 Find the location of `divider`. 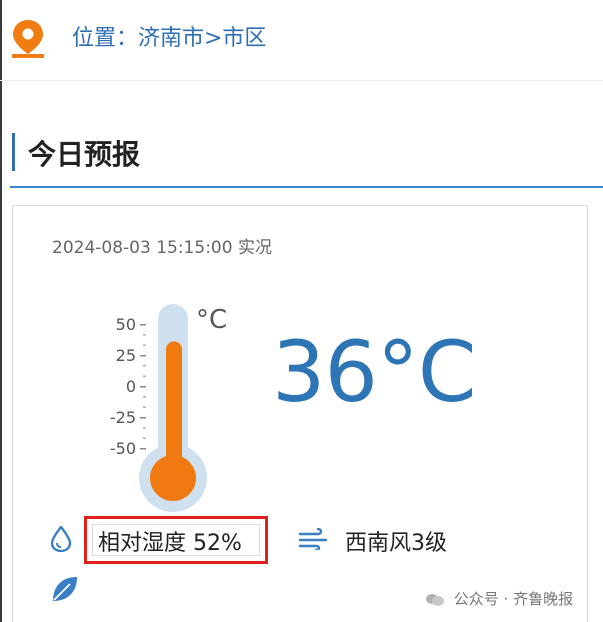

divider is located at coordinates (301, 80).